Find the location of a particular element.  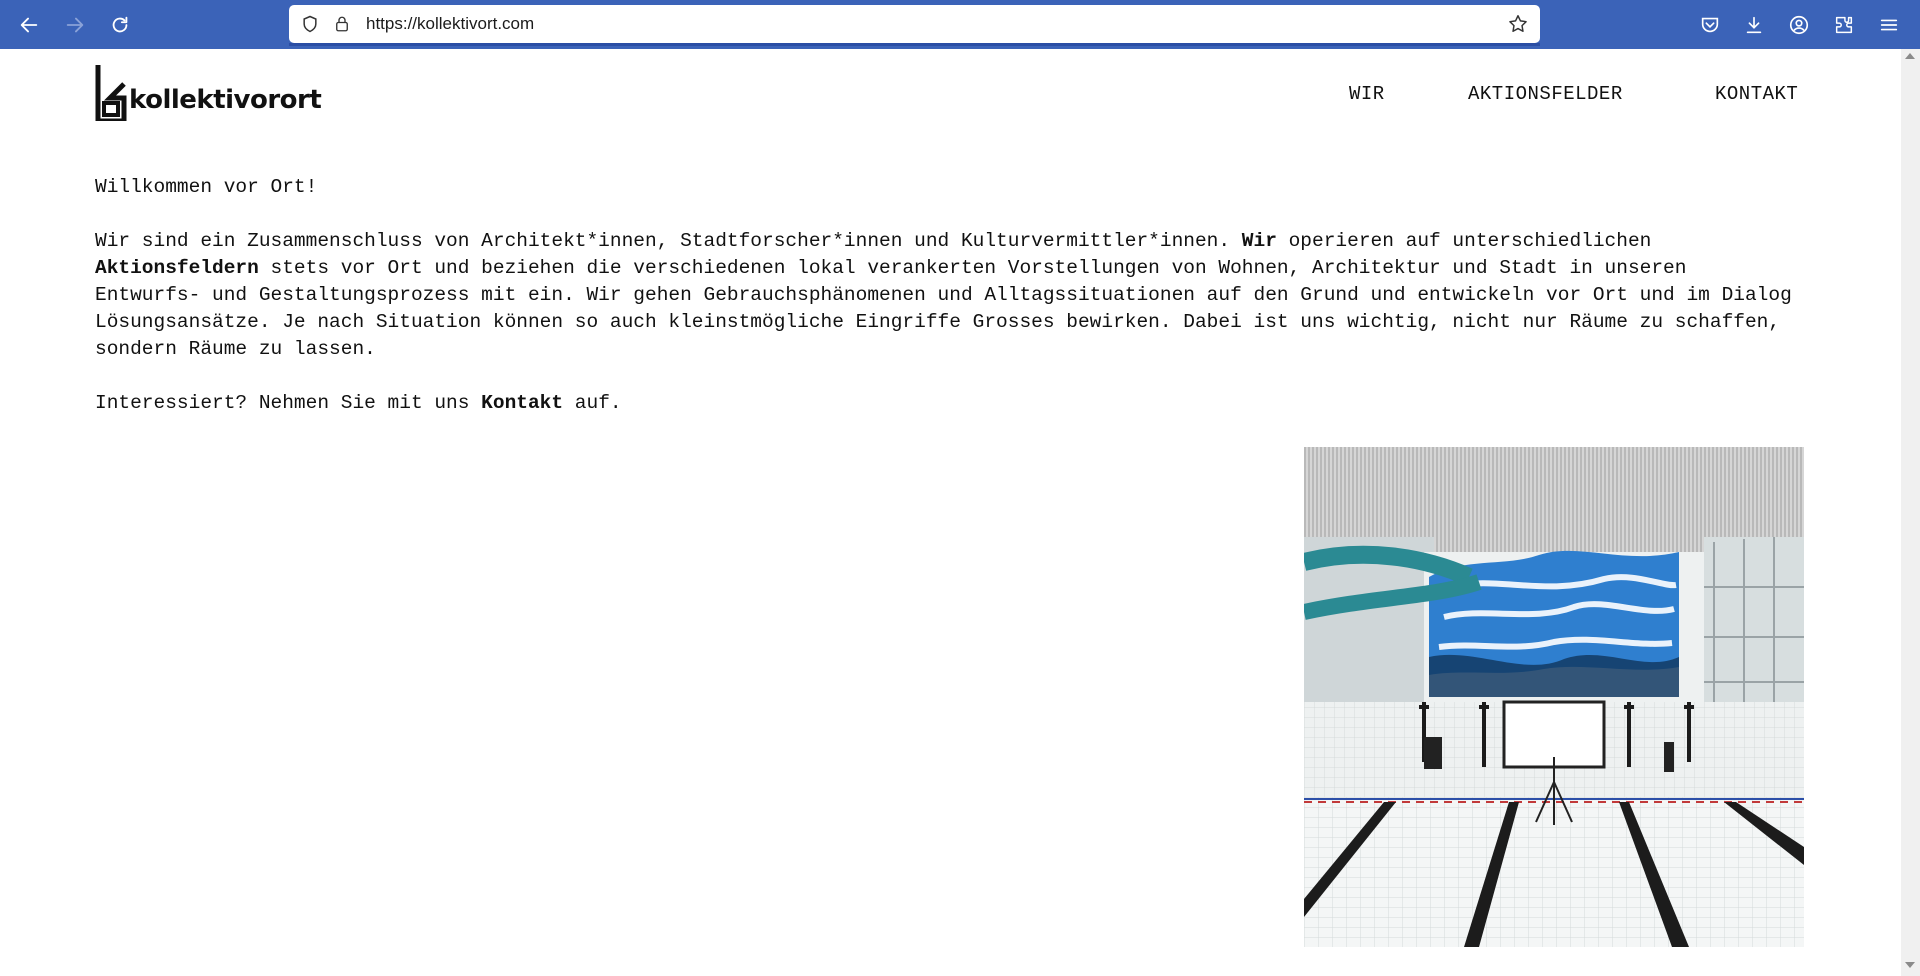

site-logo: kollektivorort is located at coordinates (208, 93).